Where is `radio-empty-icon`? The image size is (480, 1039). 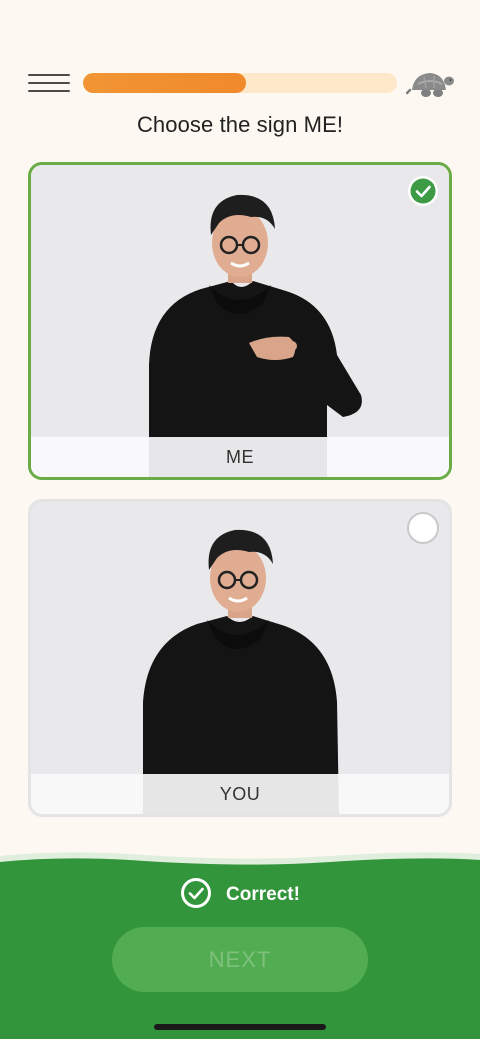 radio-empty-icon is located at coordinates (423, 528).